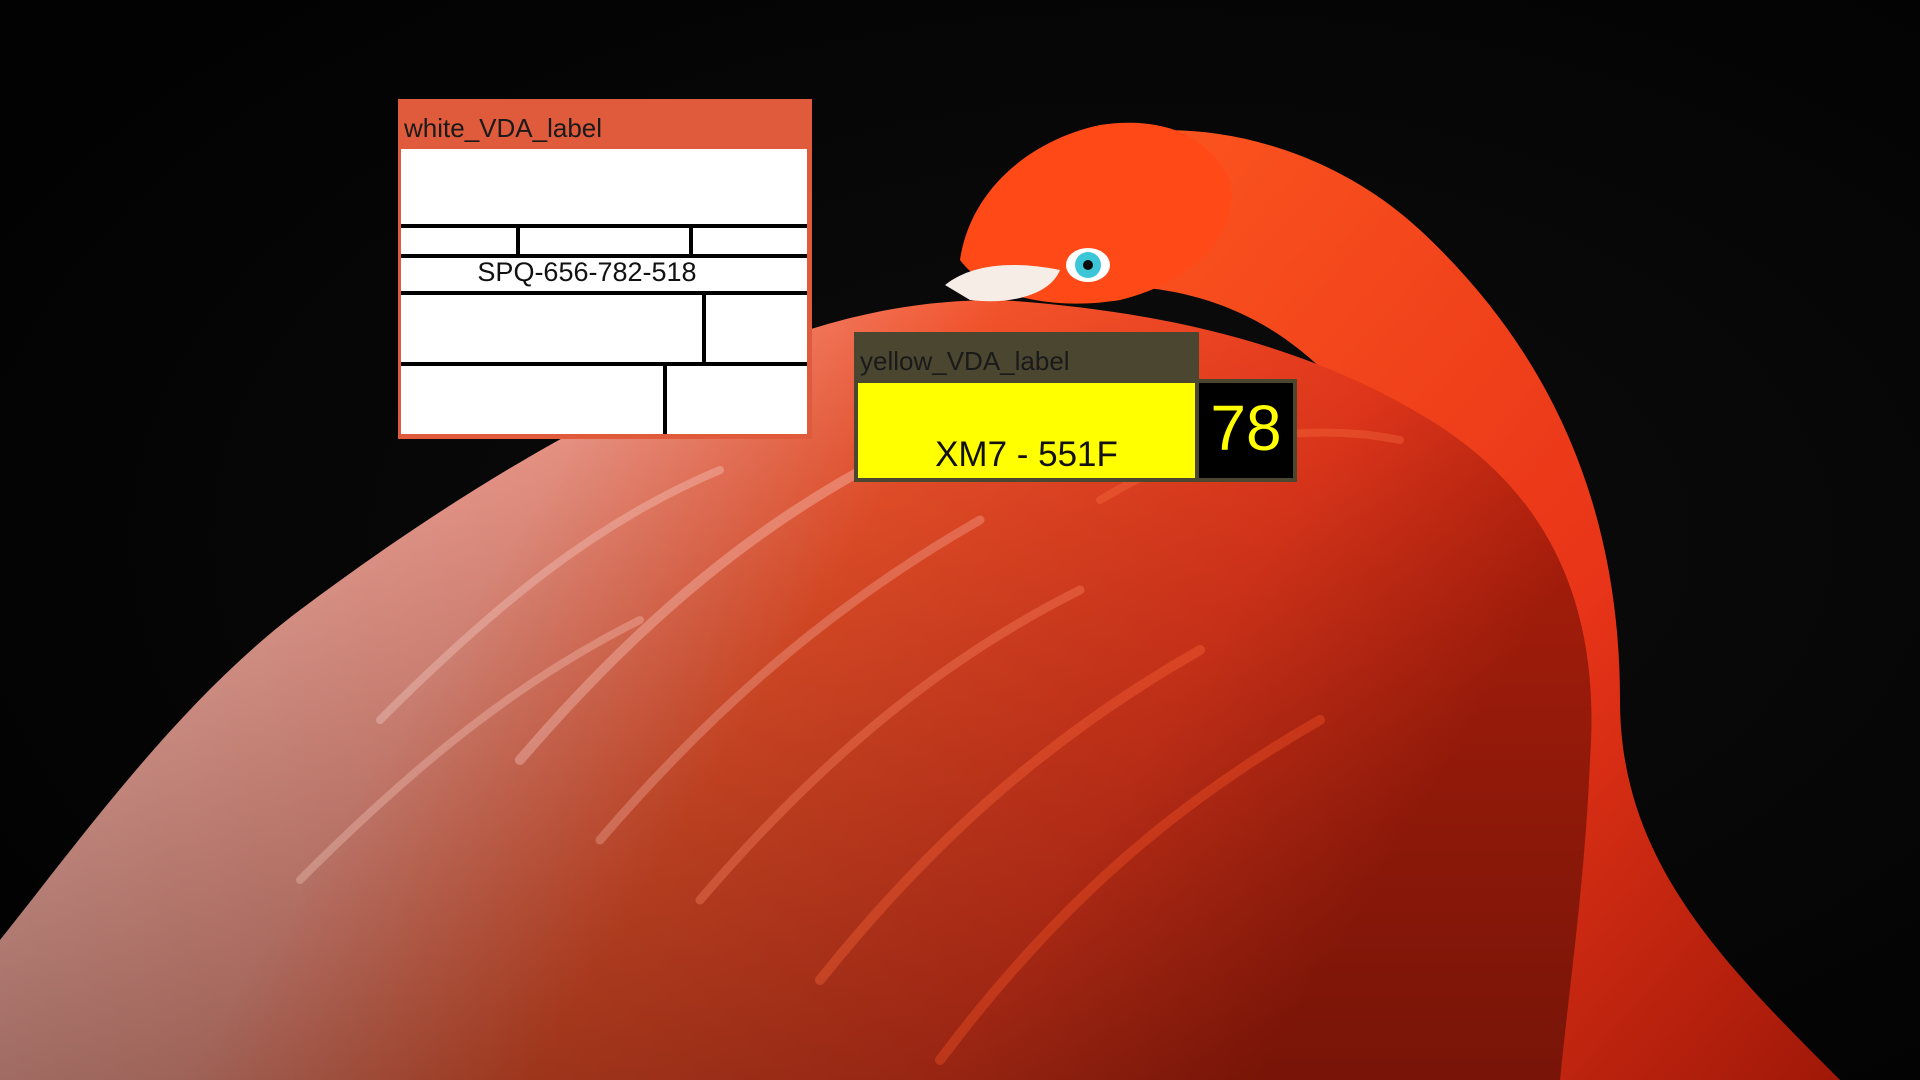 The height and width of the screenshot is (1080, 1920). I want to click on yellow-label-header: yellow_VDA_label, so click(1026, 355).